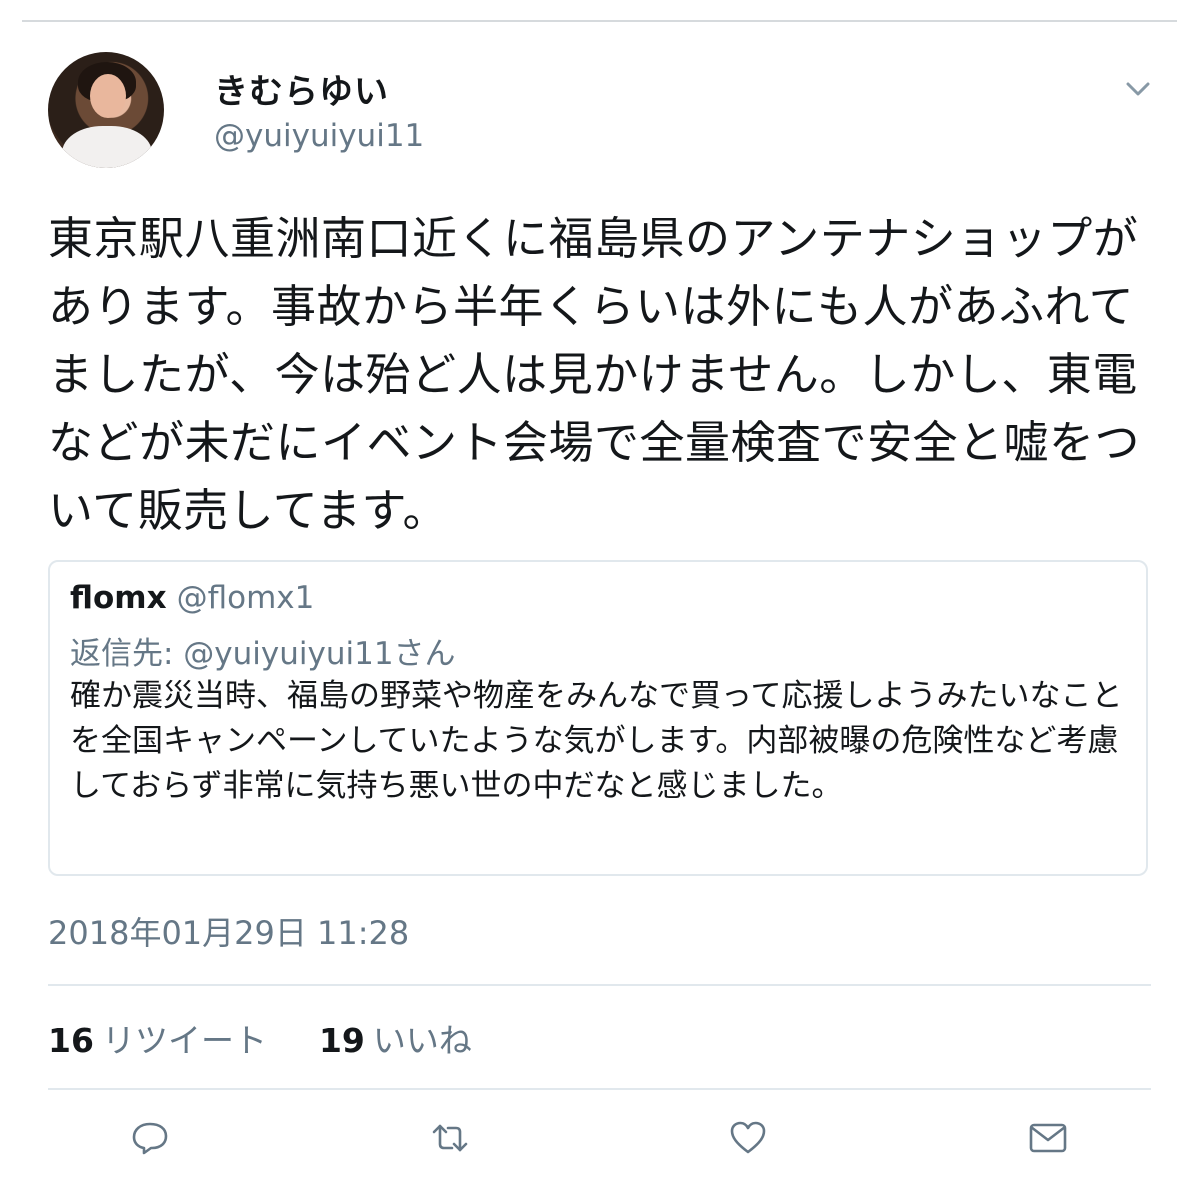 Image resolution: width=1199 pixels, height=1200 pixels. I want to click on message-icon, so click(1048, 1138).